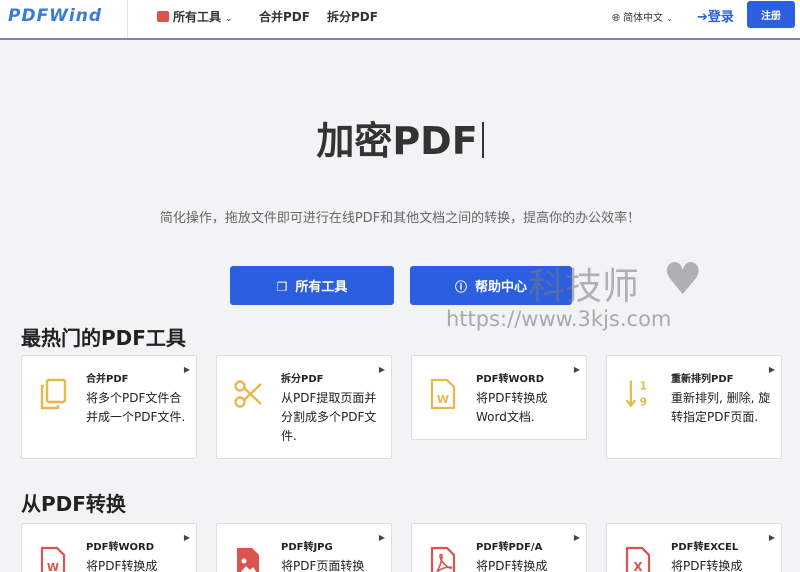 The image size is (800, 572). What do you see at coordinates (400, 218) in the screenshot?
I see `hero-subtitle: 简化操作，拖放文件即可进行在线PDF和其他文档之间的转换，提高你的办公效率！` at bounding box center [400, 218].